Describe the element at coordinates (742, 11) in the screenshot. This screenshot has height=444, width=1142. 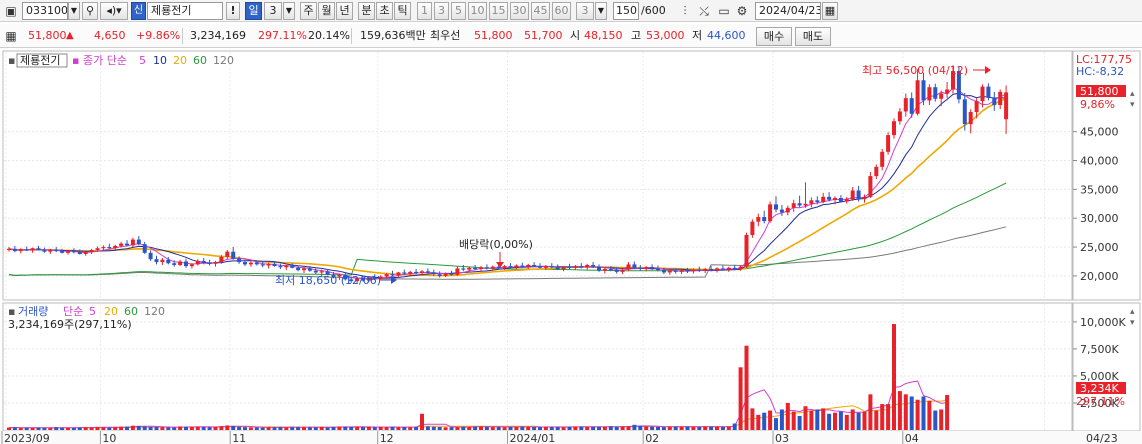
I see `settings-icon: ⚙` at that location.